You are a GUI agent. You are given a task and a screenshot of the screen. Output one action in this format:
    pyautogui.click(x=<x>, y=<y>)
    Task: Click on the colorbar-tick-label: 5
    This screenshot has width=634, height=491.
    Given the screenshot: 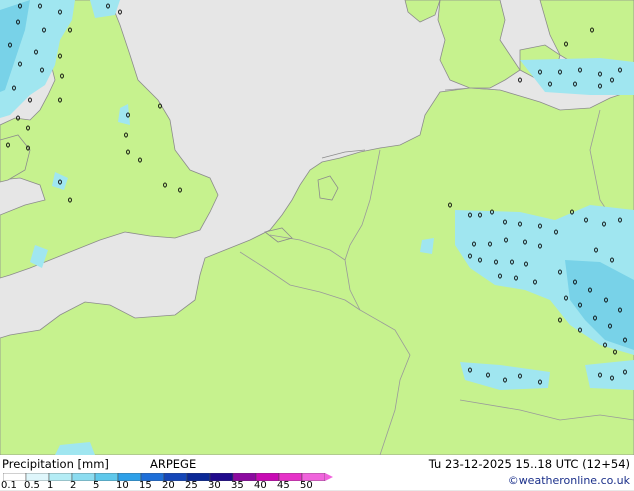 What is the action you would take?
    pyautogui.click(x=96, y=485)
    